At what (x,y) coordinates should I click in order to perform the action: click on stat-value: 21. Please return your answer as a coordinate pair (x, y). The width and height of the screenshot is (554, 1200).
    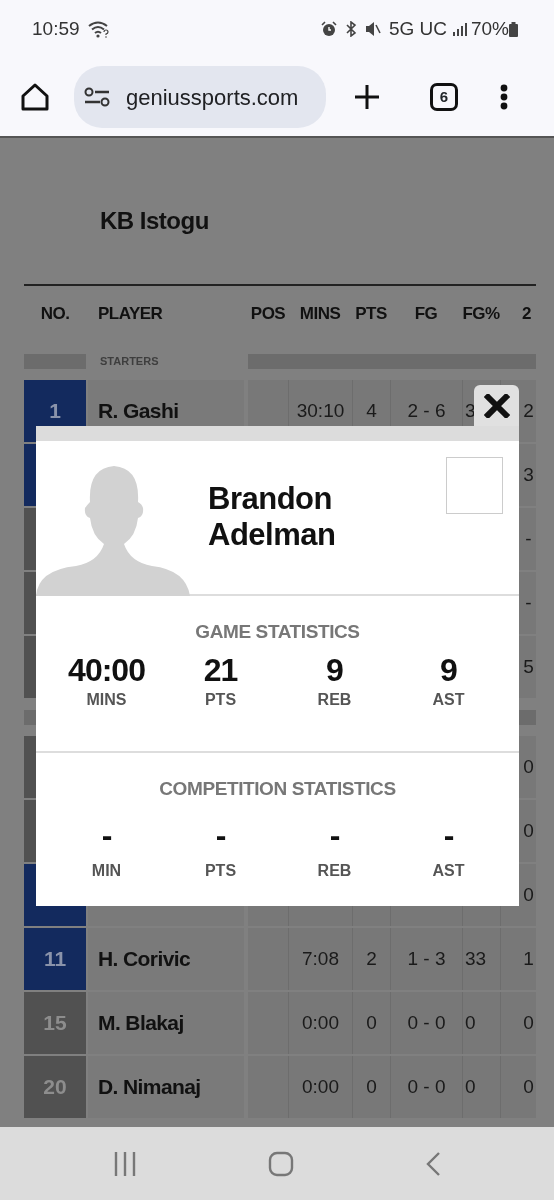
    Looking at the image, I should click on (220, 670).